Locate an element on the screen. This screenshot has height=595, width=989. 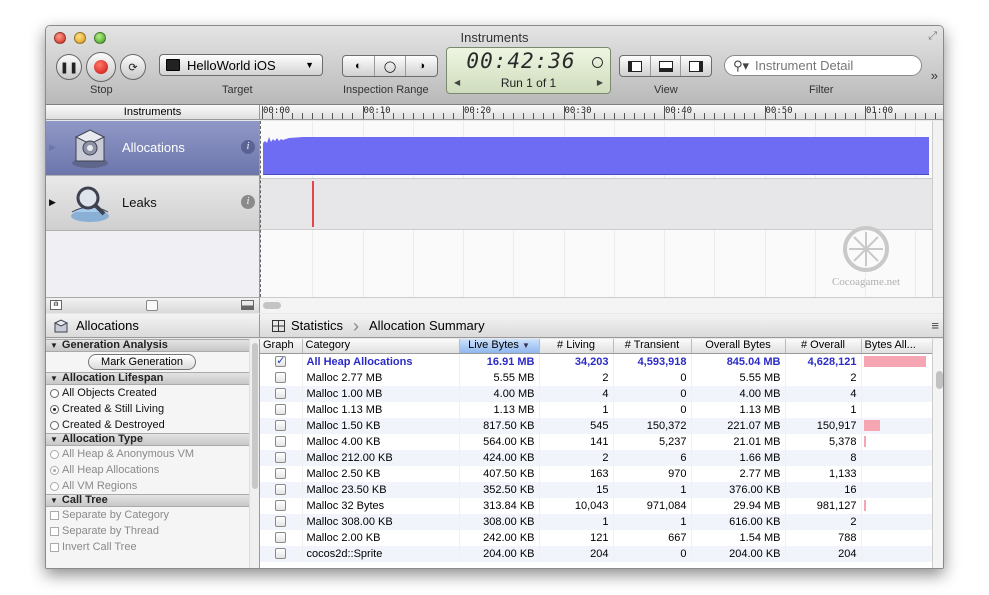
separate-by-thread-checkbox: Separate by Thread is located at coordinates (152, 531).